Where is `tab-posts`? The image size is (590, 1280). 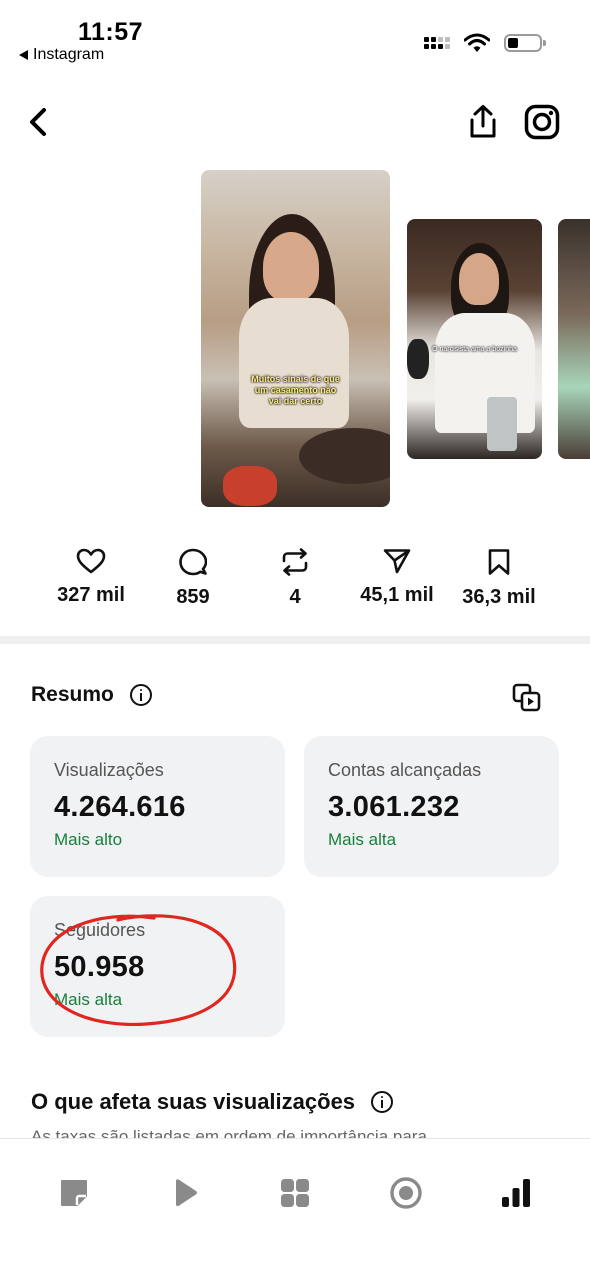 tab-posts is located at coordinates (74, 1193).